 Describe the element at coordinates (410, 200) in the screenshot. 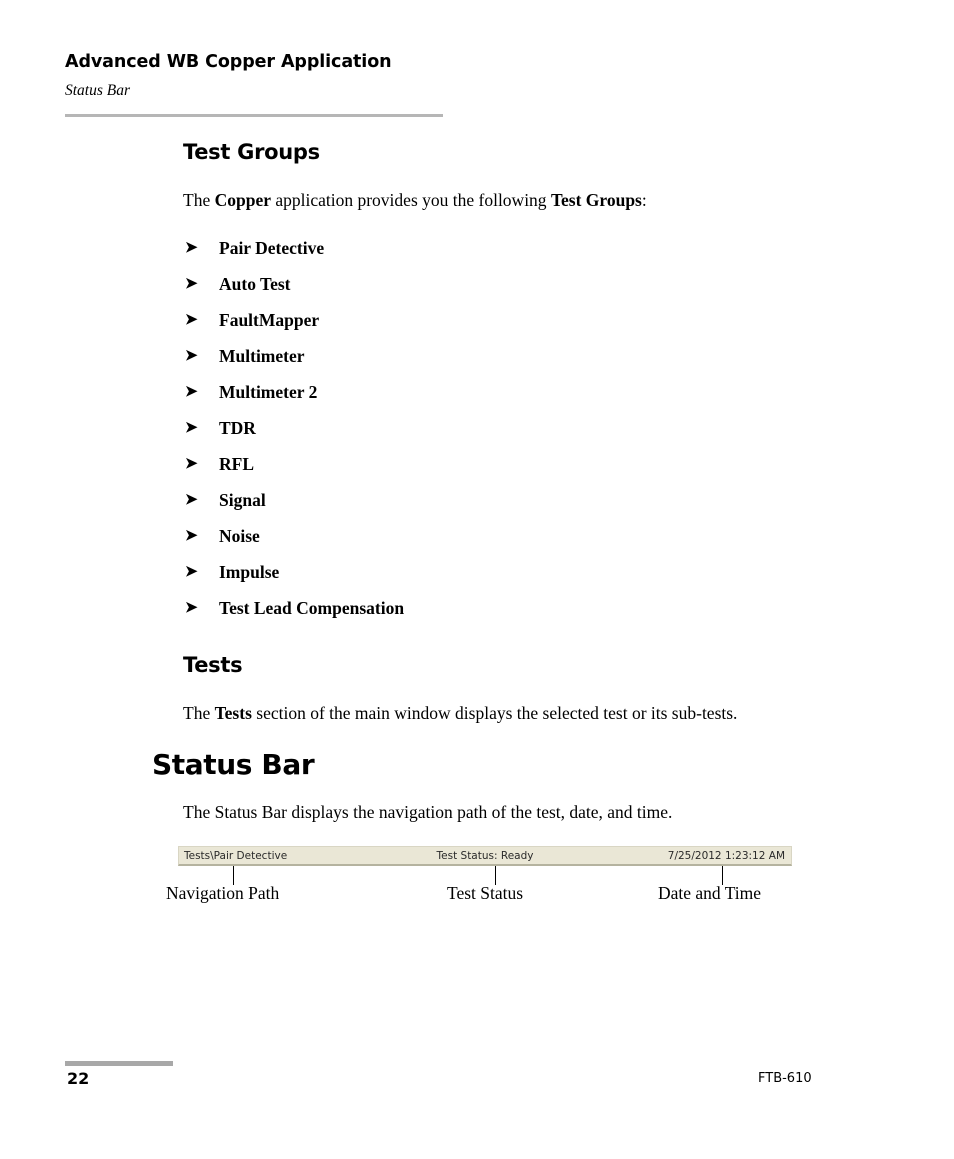

I see `intro-middle: application provides you the following` at that location.